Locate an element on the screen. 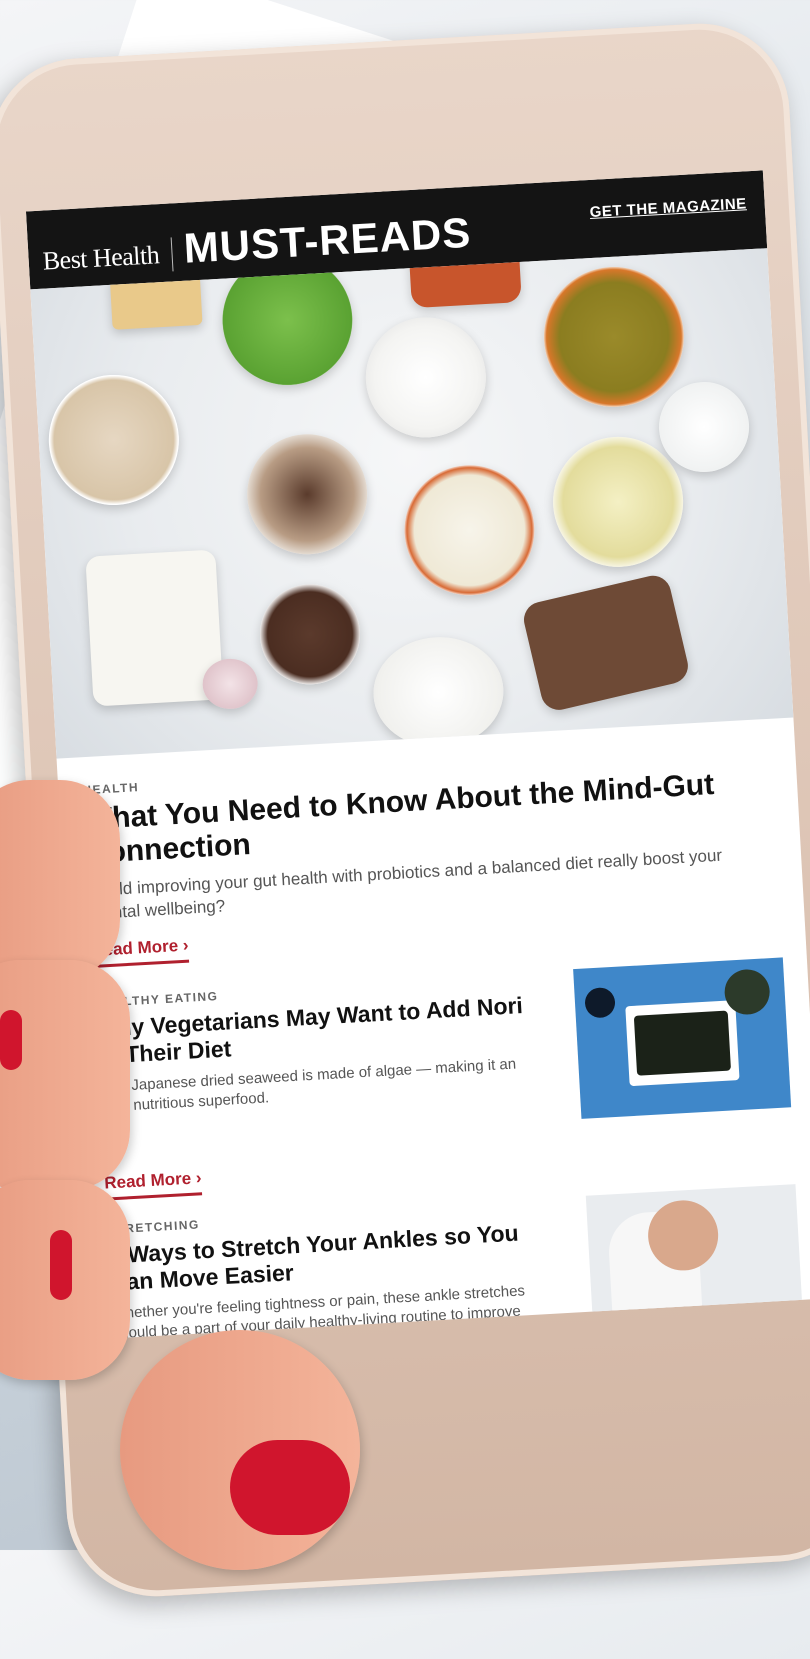 The width and height of the screenshot is (810, 1659). garlic-bulb is located at coordinates (230, 684).